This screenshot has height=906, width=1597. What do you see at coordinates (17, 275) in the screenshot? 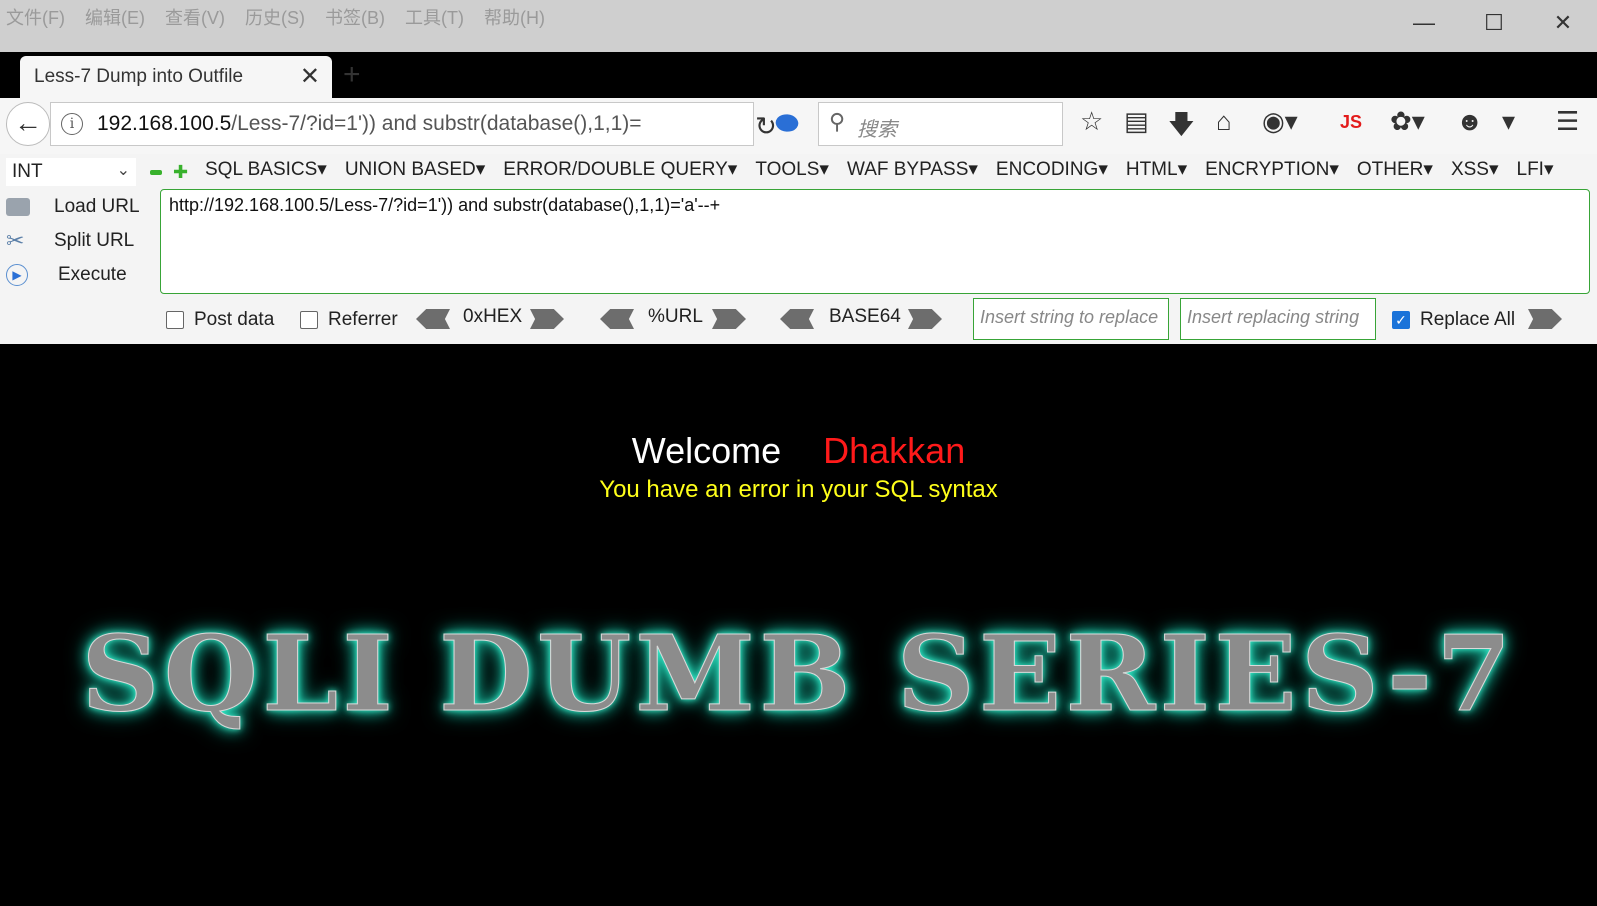
I see `play-icon: ▶` at bounding box center [17, 275].